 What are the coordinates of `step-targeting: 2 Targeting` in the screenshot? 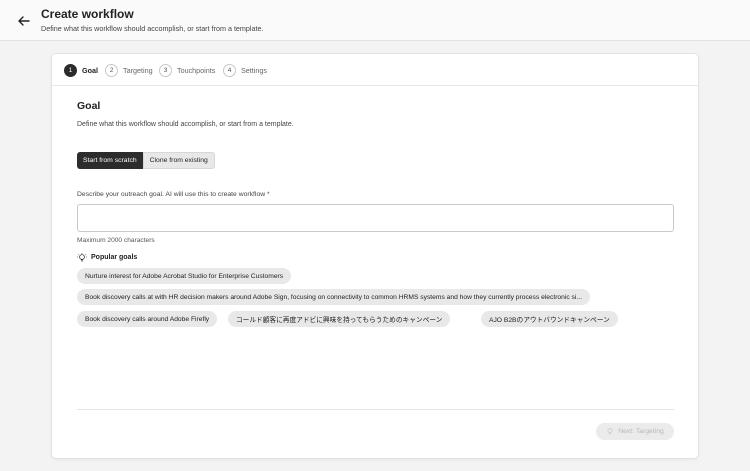 It's located at (129, 70).